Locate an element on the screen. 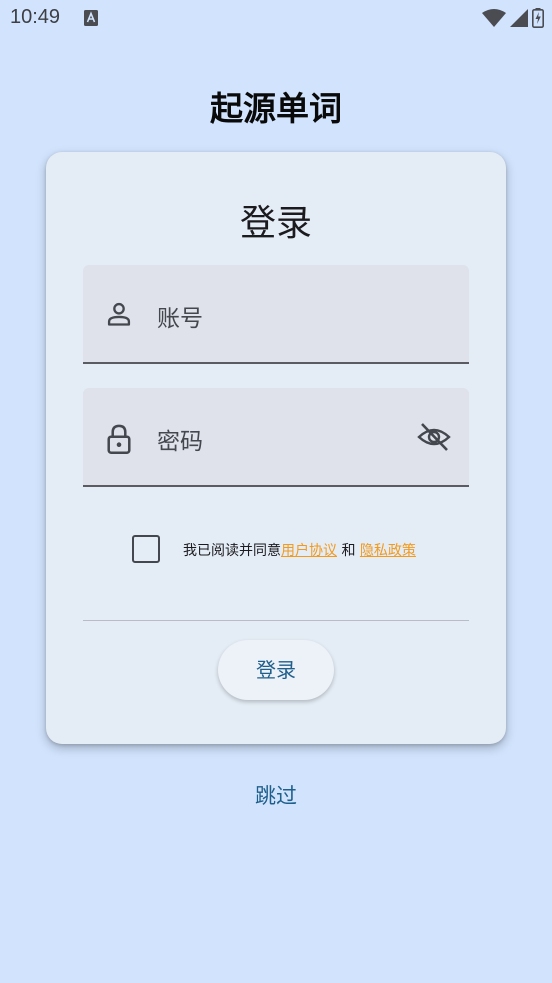  agreement-row: 我已阅读并同意用户协议 和 隐私政策 is located at coordinates (302, 550).